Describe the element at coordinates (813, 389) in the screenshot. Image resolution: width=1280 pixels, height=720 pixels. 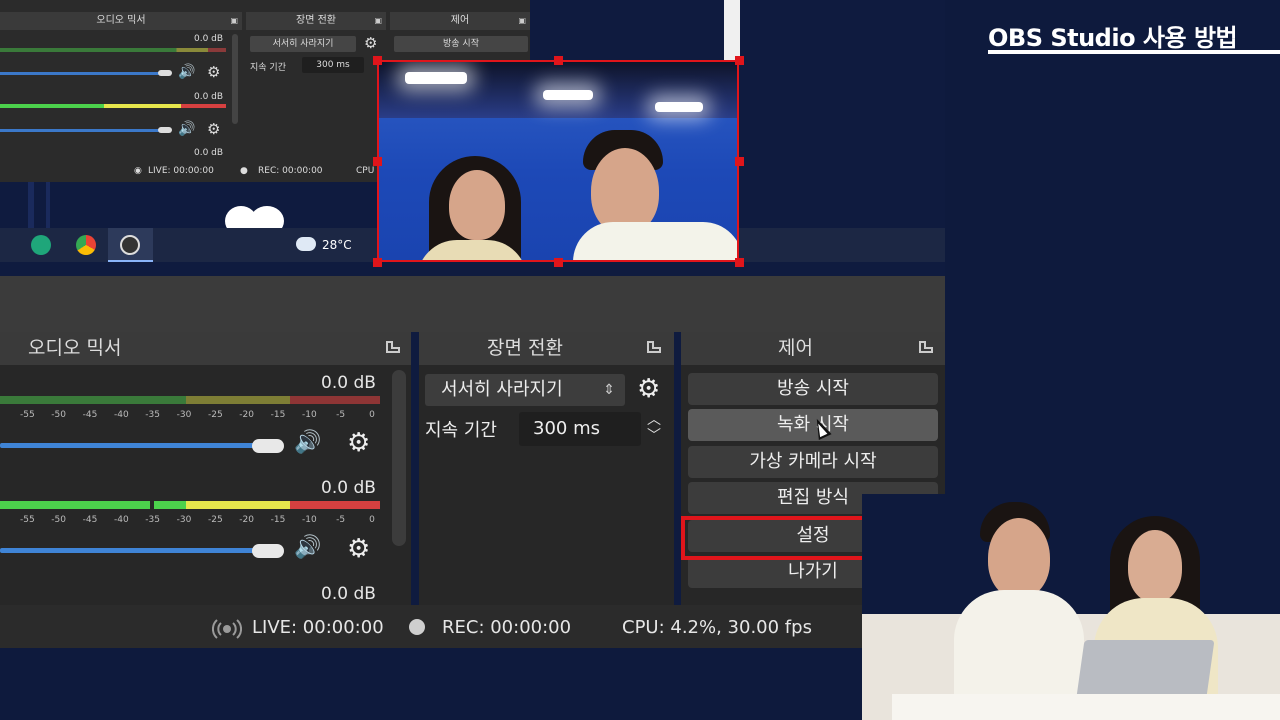
I see `start-streaming-button: 방송 시작` at that location.